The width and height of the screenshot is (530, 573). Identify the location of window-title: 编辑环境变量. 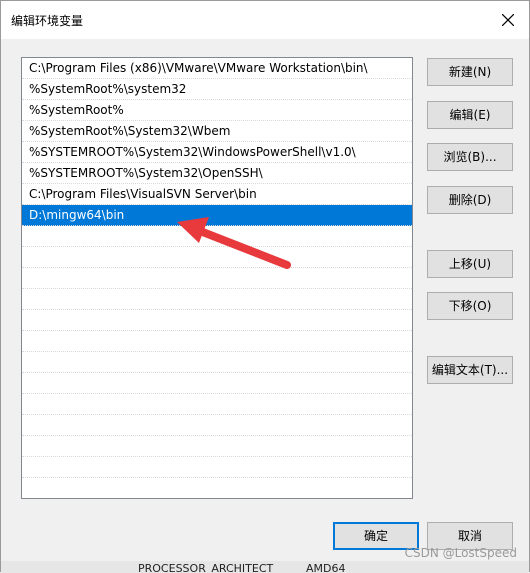
(47, 21).